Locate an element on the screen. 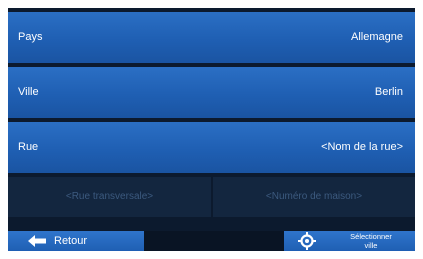 The width and height of the screenshot is (423, 259). house-number-label: <Numéro de maison> is located at coordinates (314, 196).